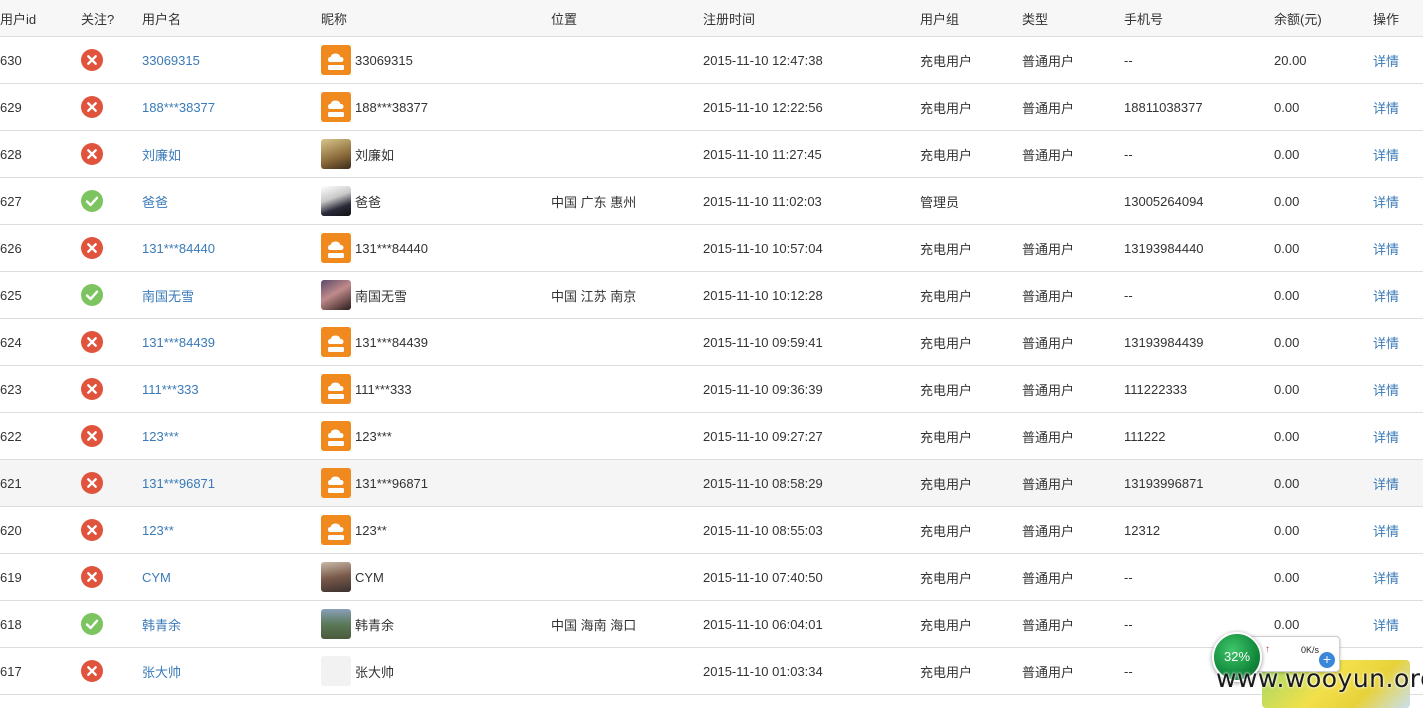  What do you see at coordinates (971, 201) in the screenshot?
I see `user-group: 管理员` at bounding box center [971, 201].